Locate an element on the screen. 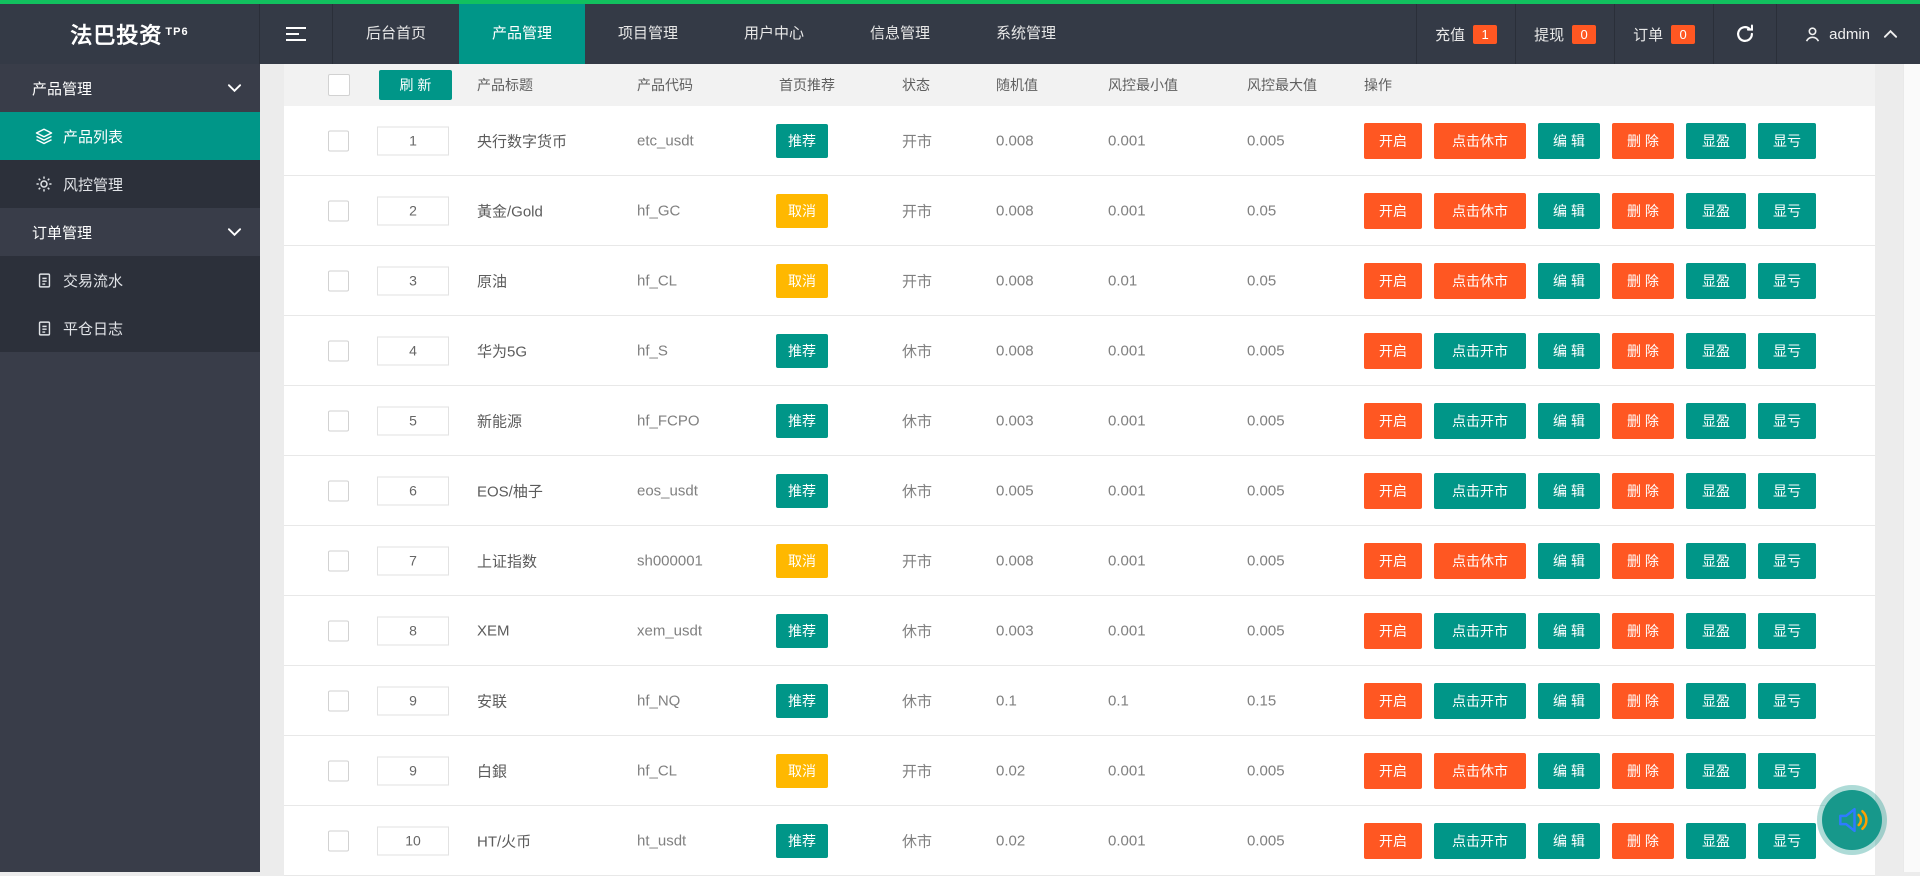 The image size is (1920, 876). withdraw-stat: 提现 0 is located at coordinates (1564, 34).